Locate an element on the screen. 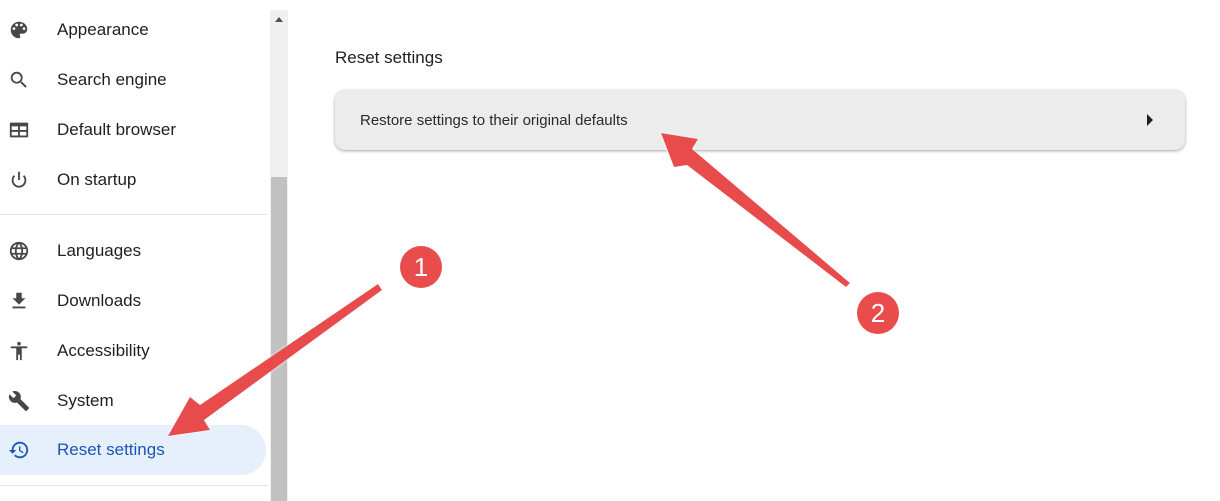 The height and width of the screenshot is (501, 1220). sidebar-item-accessibility: Accessibility is located at coordinates (133, 351).